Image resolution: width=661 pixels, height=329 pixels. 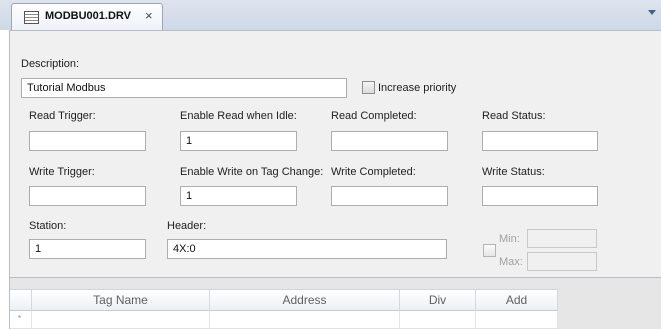 I want to click on add-cell, so click(x=517, y=320).